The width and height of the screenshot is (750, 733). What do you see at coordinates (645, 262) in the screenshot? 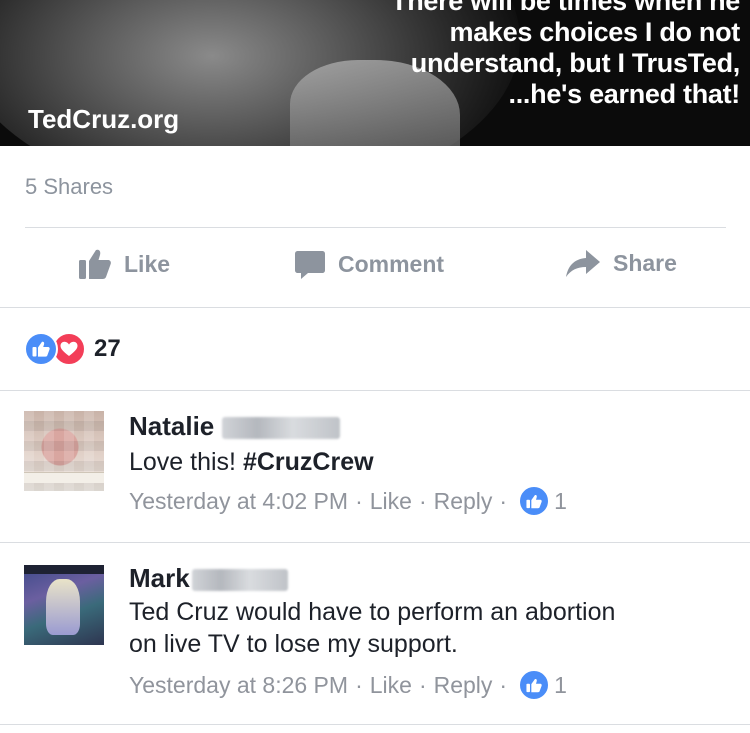
I see `share-label: Share` at bounding box center [645, 262].